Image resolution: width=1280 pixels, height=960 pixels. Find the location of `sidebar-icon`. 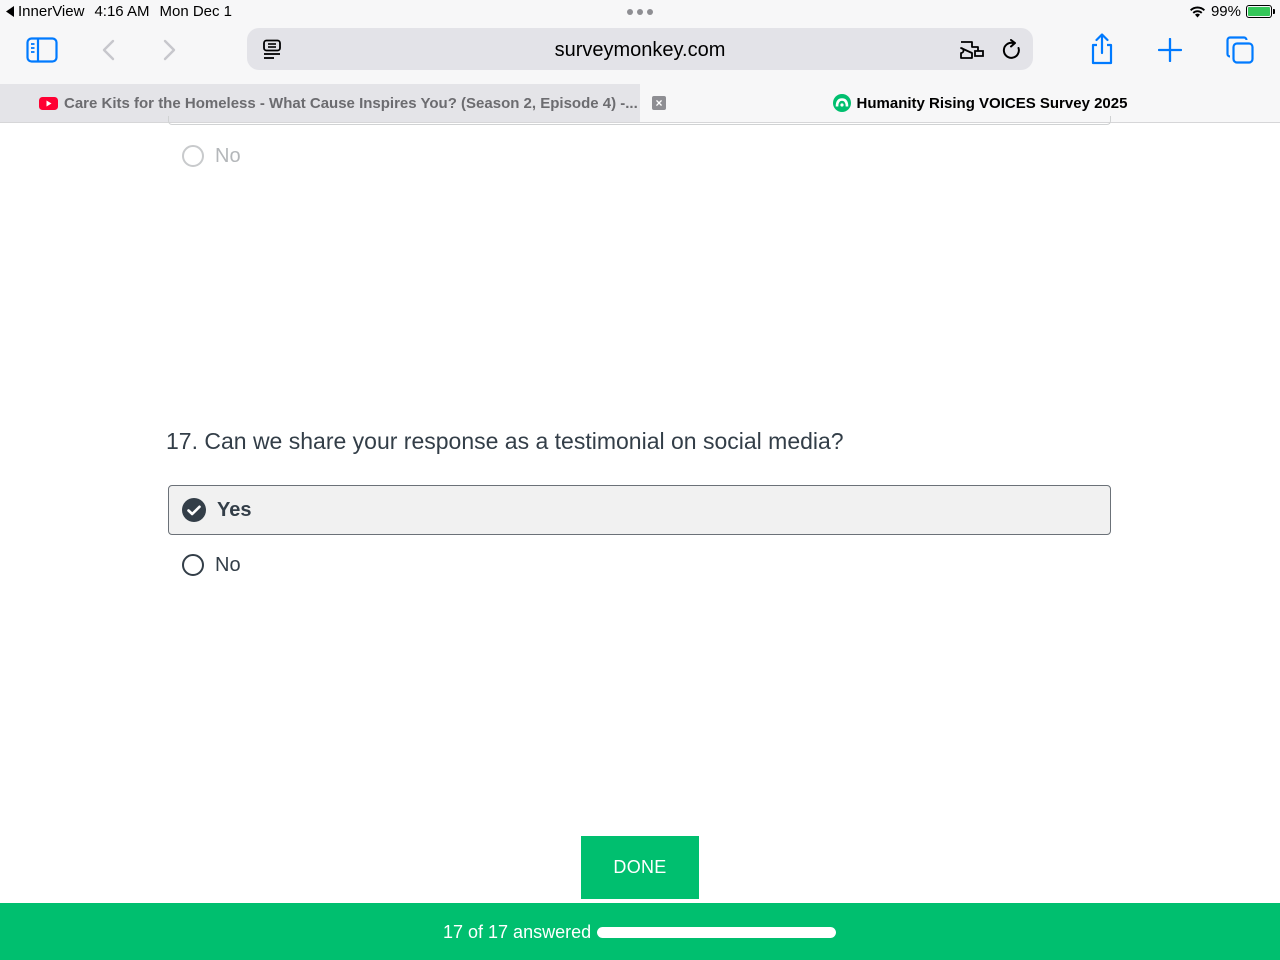

sidebar-icon is located at coordinates (42, 50).